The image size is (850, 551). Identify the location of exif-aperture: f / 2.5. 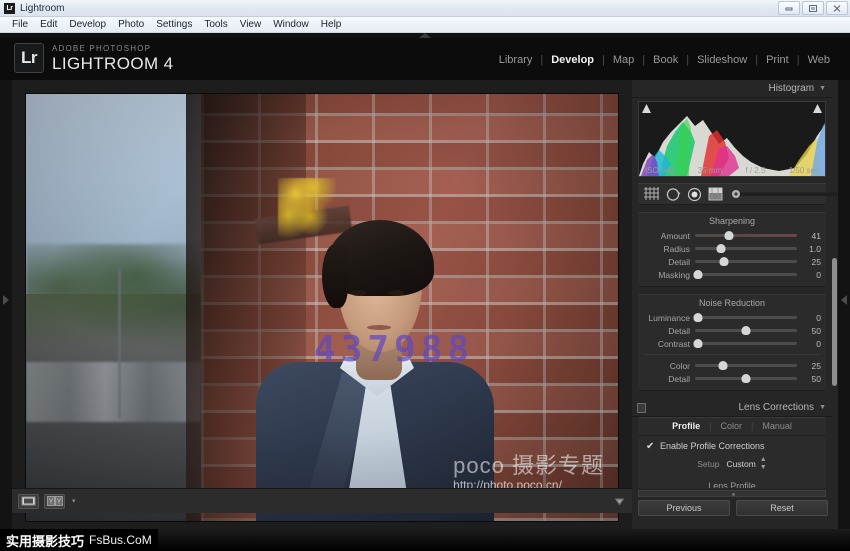
(755, 170).